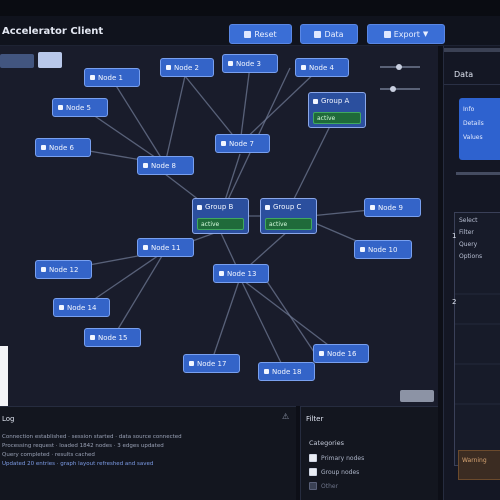 The image size is (500, 500). Describe the element at coordinates (285, 416) in the screenshot. I see `warning-icon: ⚠` at that location.